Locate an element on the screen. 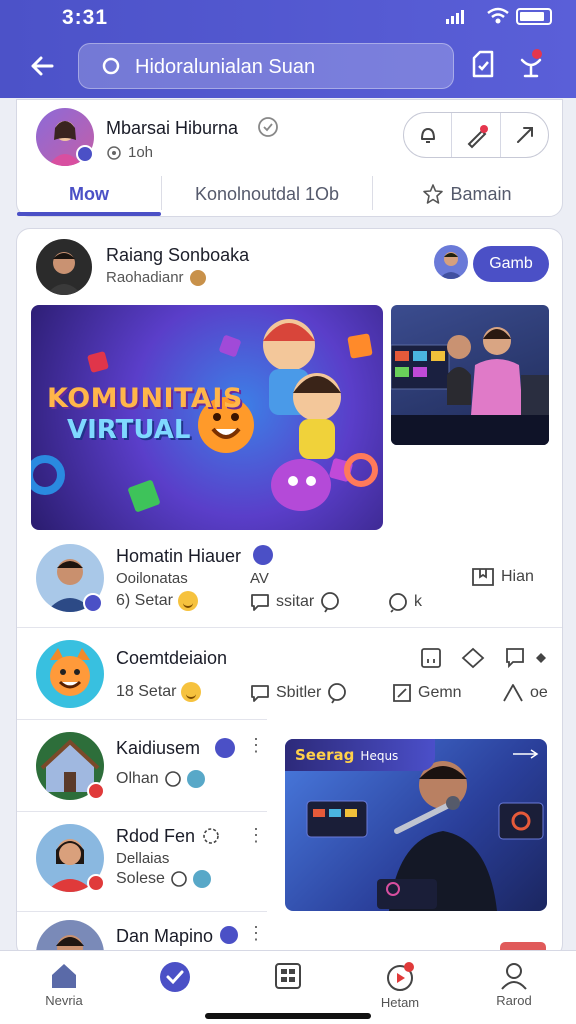  verified-badge is located at coordinates (85, 154).